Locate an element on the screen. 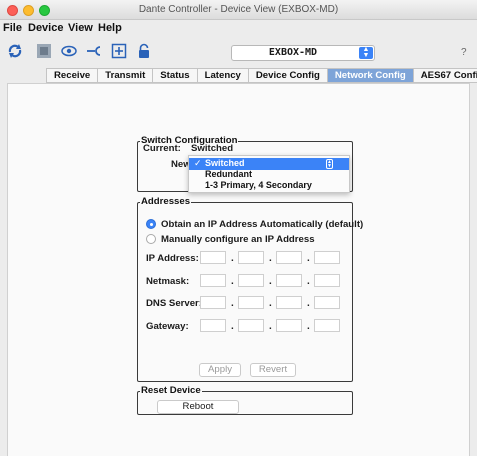 This screenshot has width=477, height=456. tab-receive: Receive is located at coordinates (72, 75).